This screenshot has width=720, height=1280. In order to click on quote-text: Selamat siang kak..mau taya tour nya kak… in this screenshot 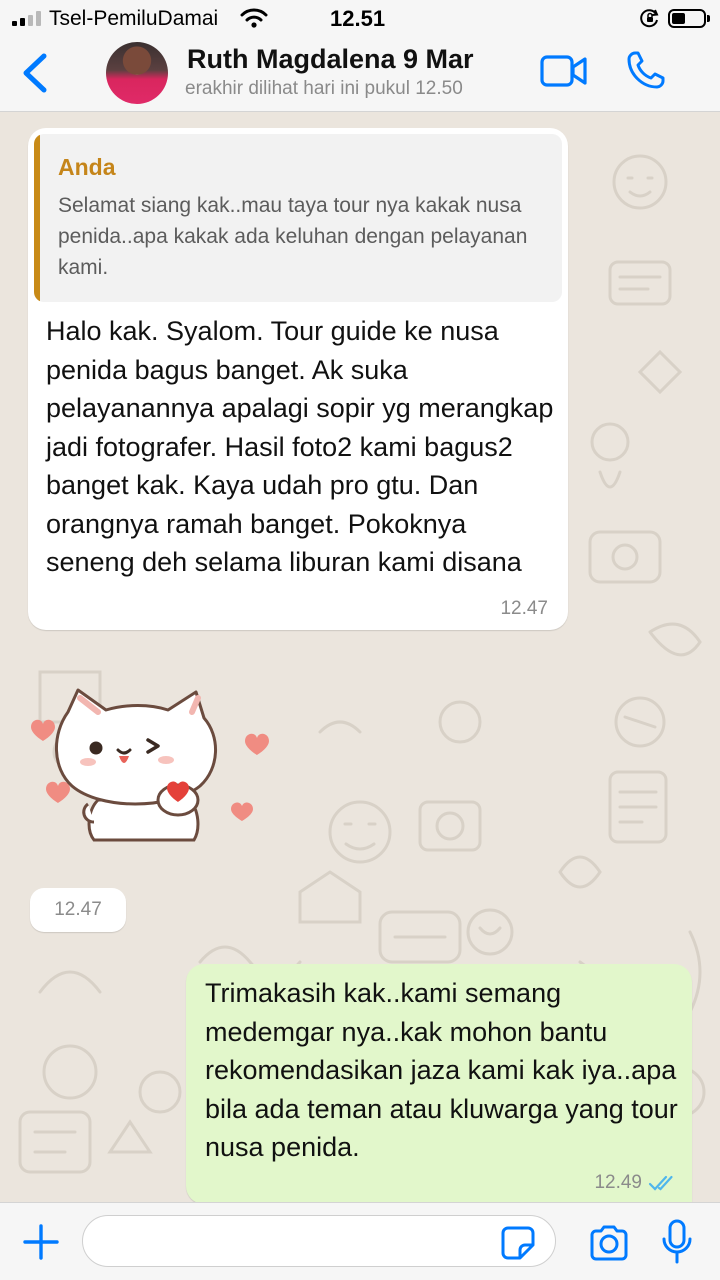, I will do `click(293, 236)`.